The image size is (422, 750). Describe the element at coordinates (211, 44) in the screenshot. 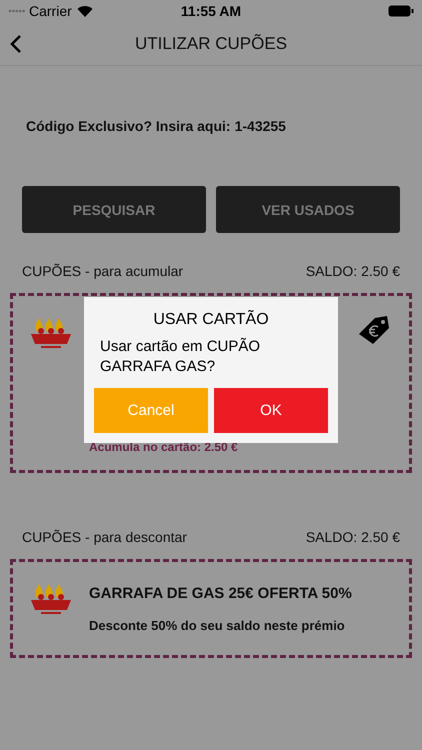

I see `nav-title: UTILIZAR CUPÕES` at that location.